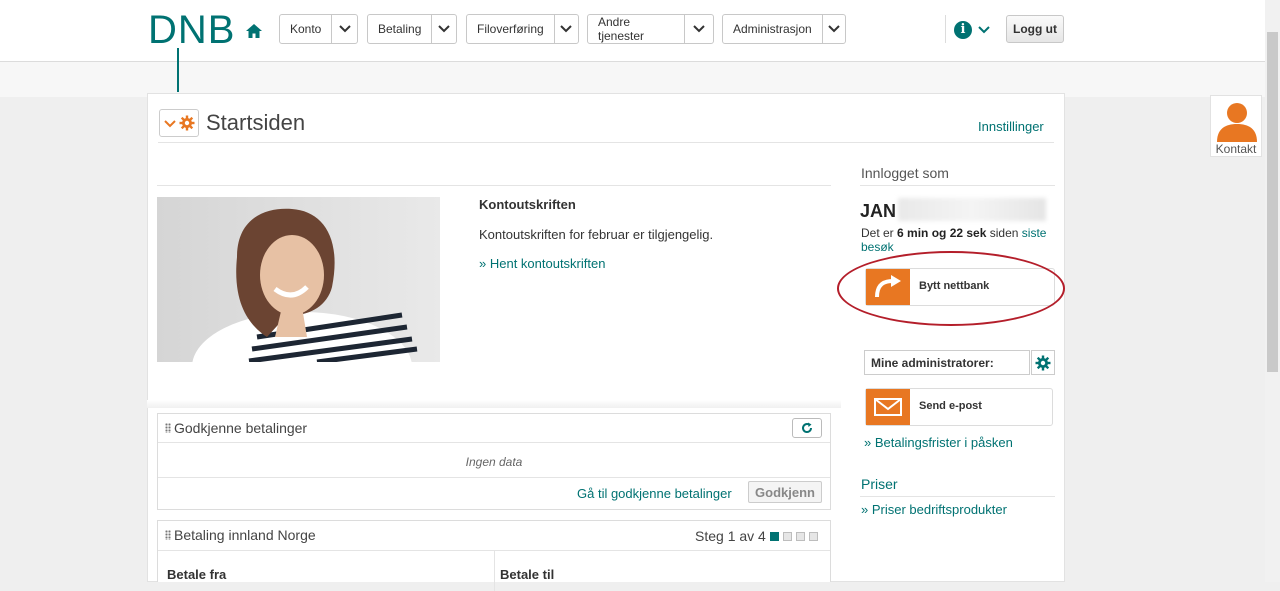 Image resolution: width=1280 pixels, height=591 pixels. Describe the element at coordinates (879, 484) in the screenshot. I see `prices-heading-link: Priser` at that location.